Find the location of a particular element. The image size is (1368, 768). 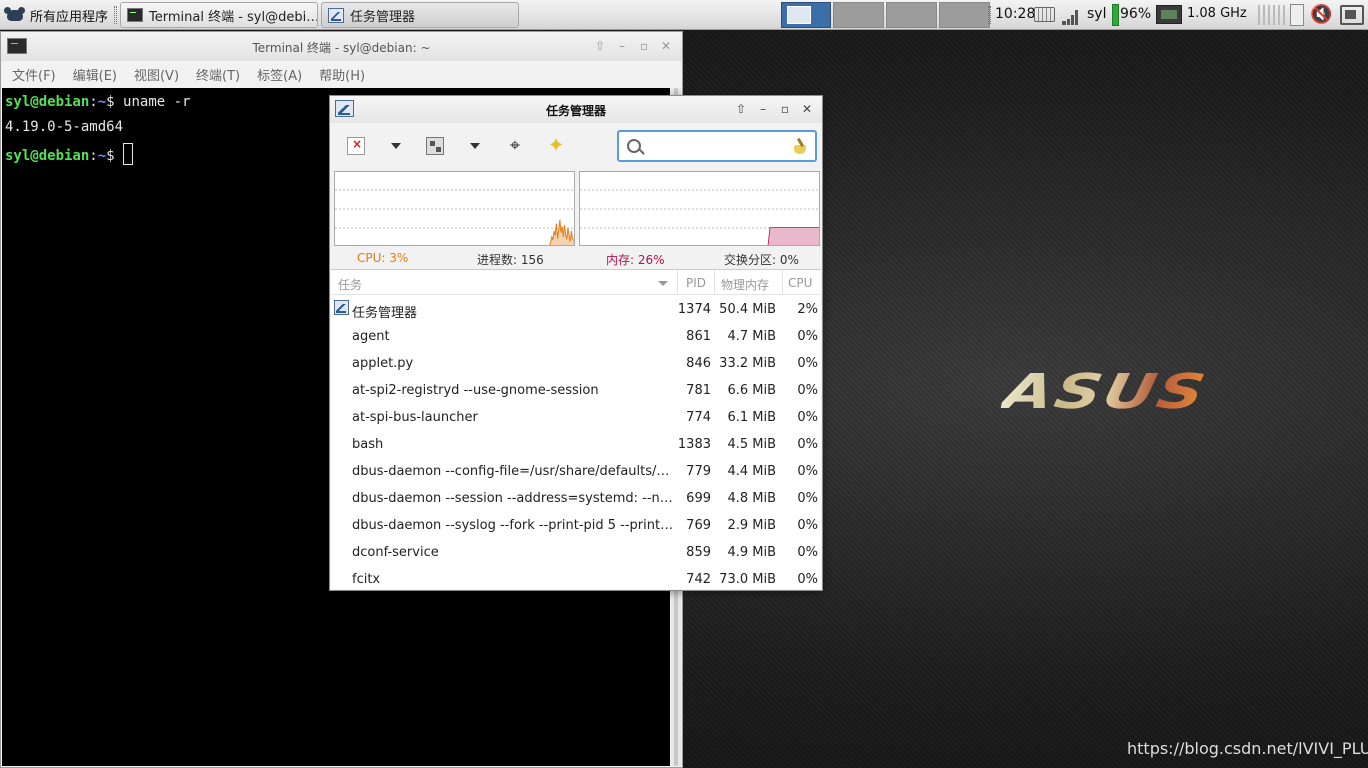

menu-edit: 编辑(E) is located at coordinates (95, 74).